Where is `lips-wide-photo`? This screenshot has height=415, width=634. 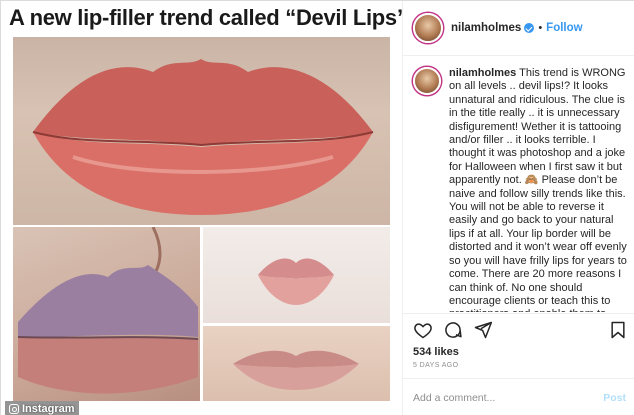 lips-wide-photo is located at coordinates (296, 363).